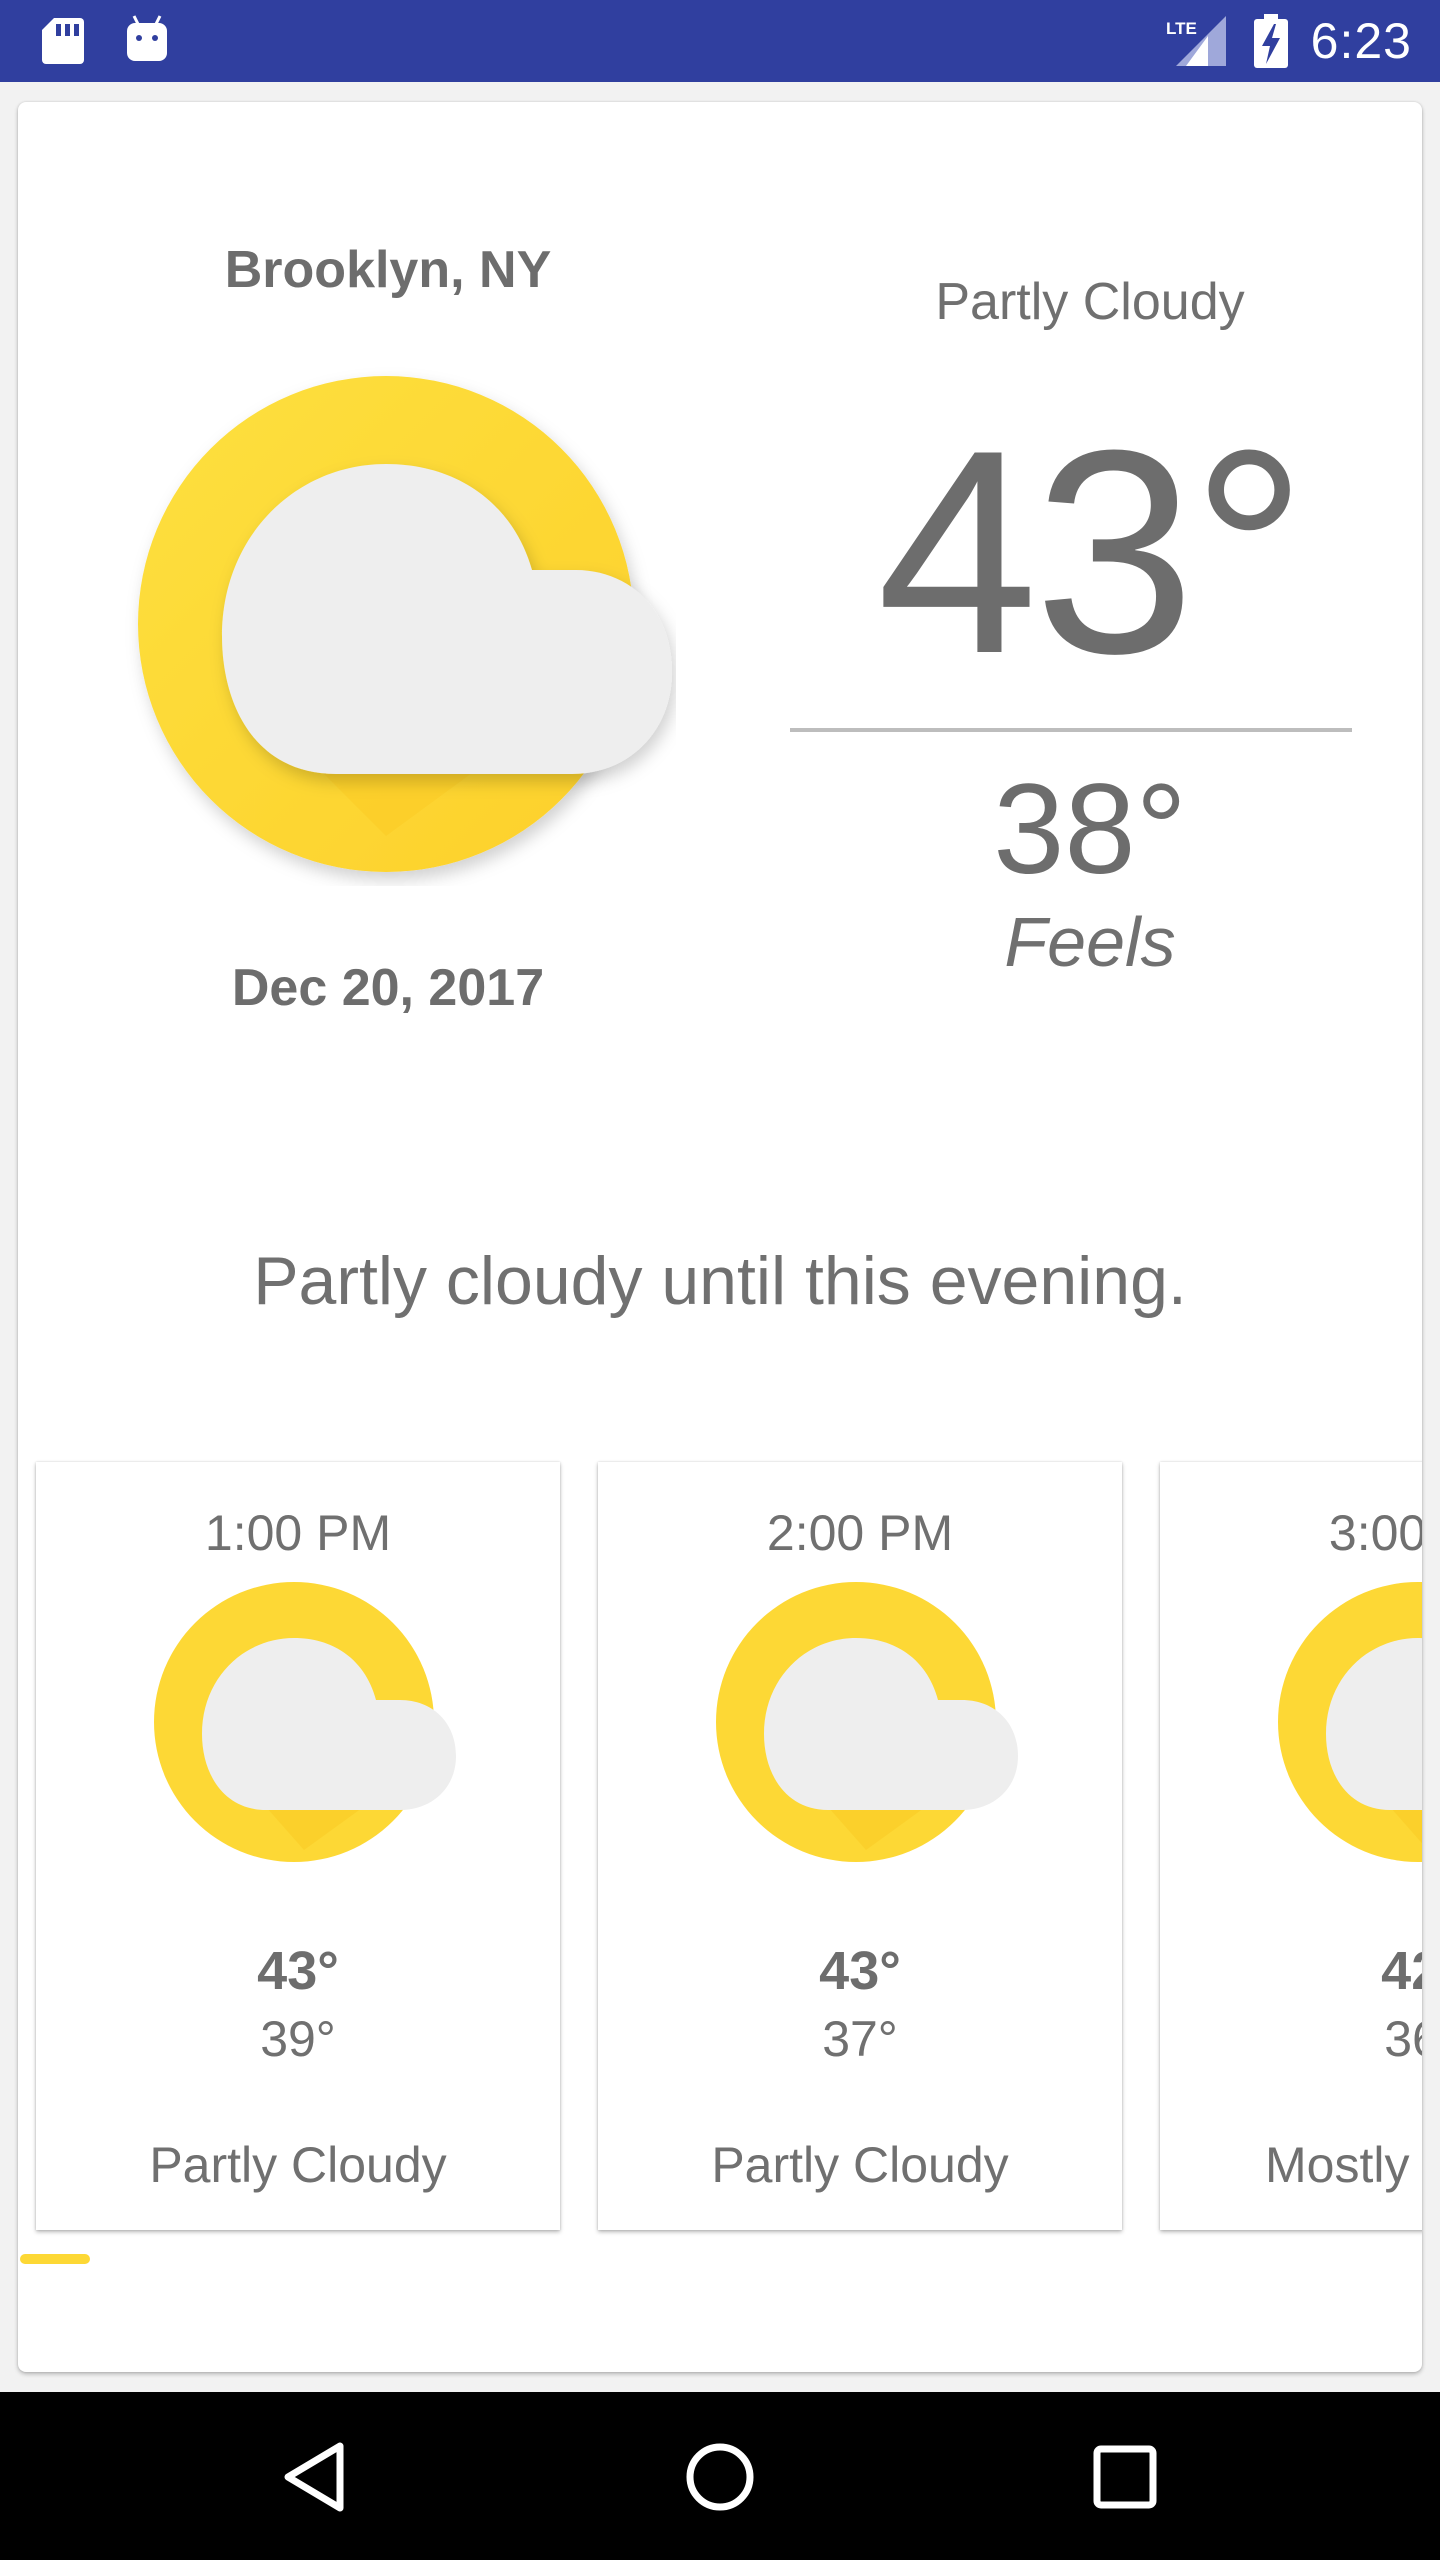  What do you see at coordinates (1125, 2477) in the screenshot?
I see `recents-icon` at bounding box center [1125, 2477].